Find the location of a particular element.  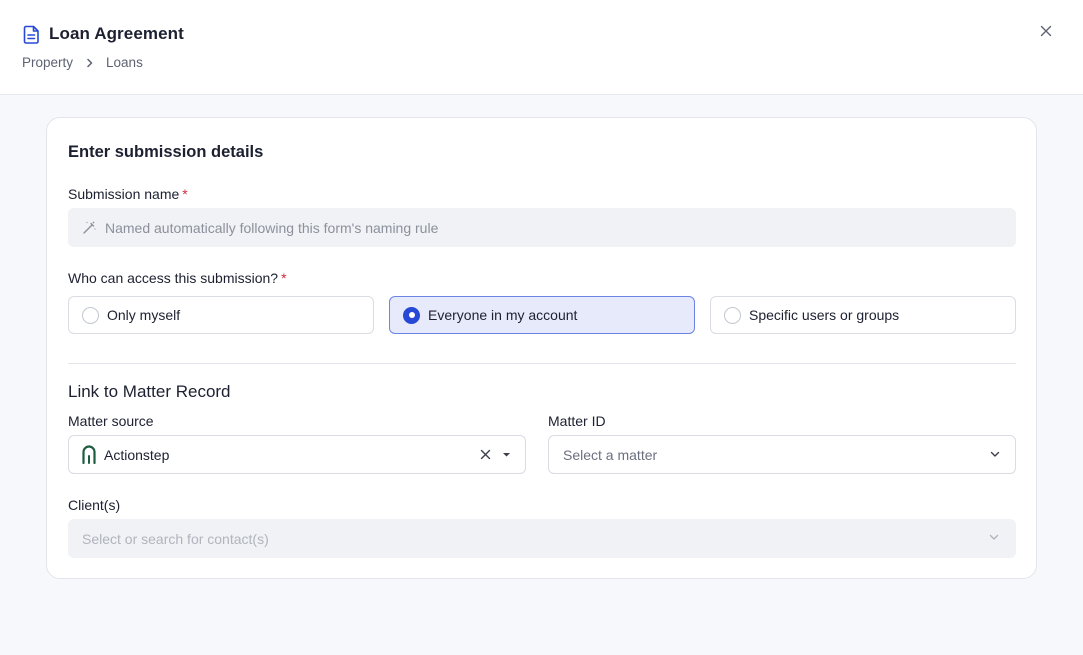

document-icon is located at coordinates (31, 34).